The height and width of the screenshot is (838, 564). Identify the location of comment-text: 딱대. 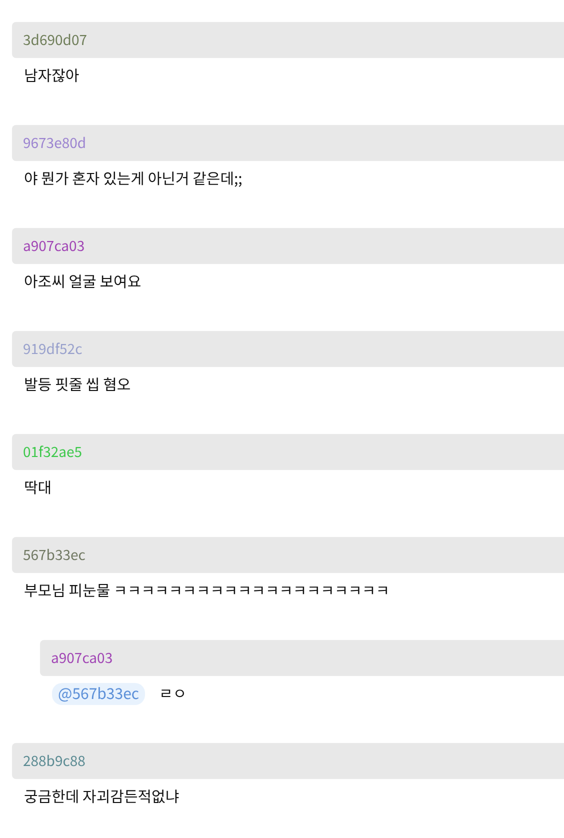
(38, 488).